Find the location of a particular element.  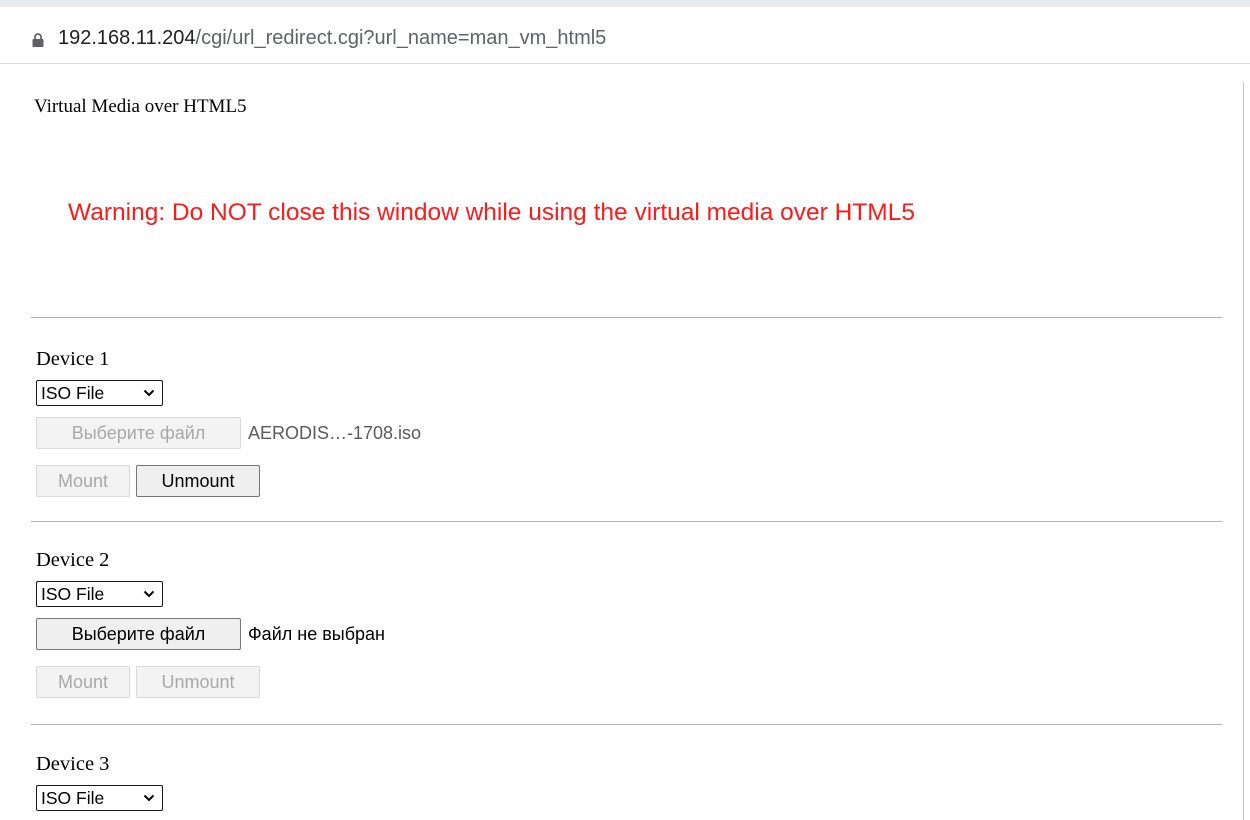

device-3-section: Device 3 ISO File is located at coordinates (99, 781).